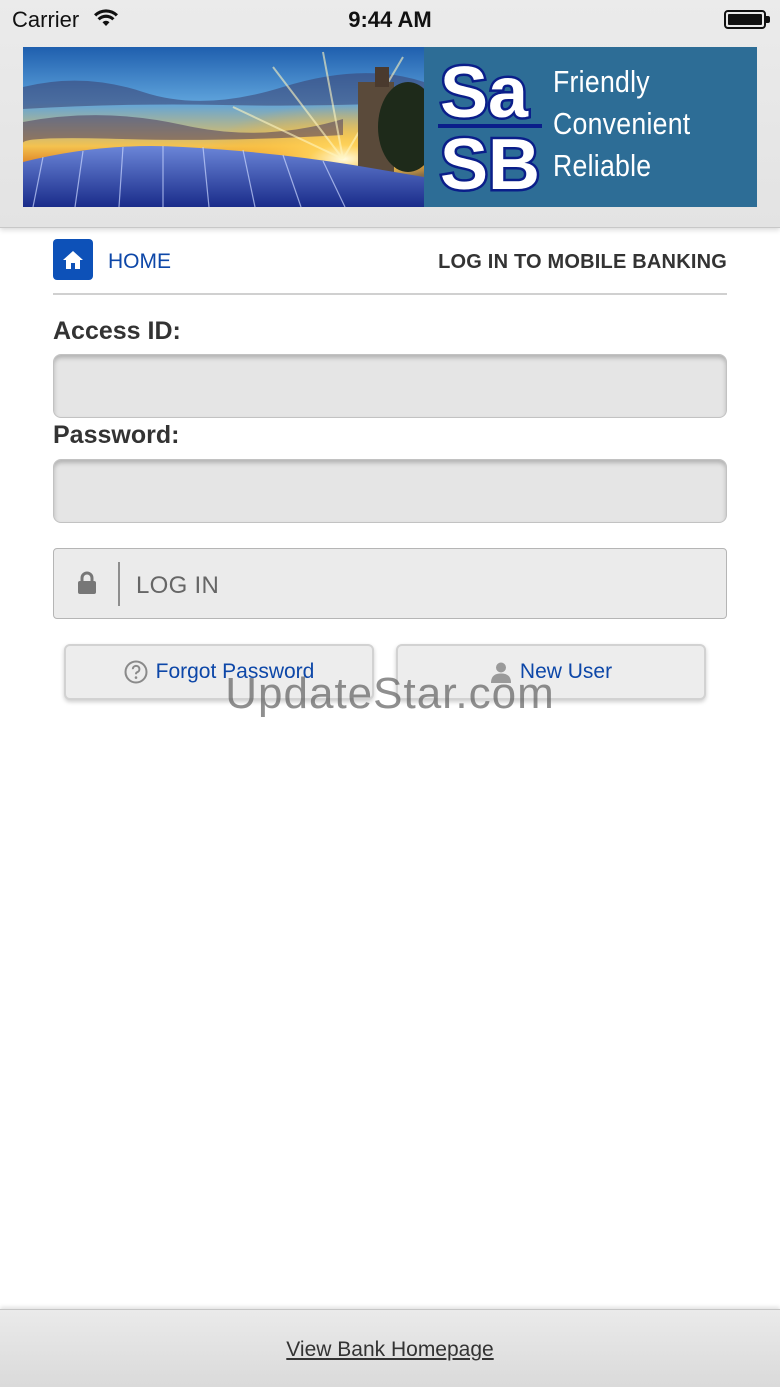  What do you see at coordinates (223, 127) in the screenshot?
I see `sunset-grain-elevator-photo` at bounding box center [223, 127].